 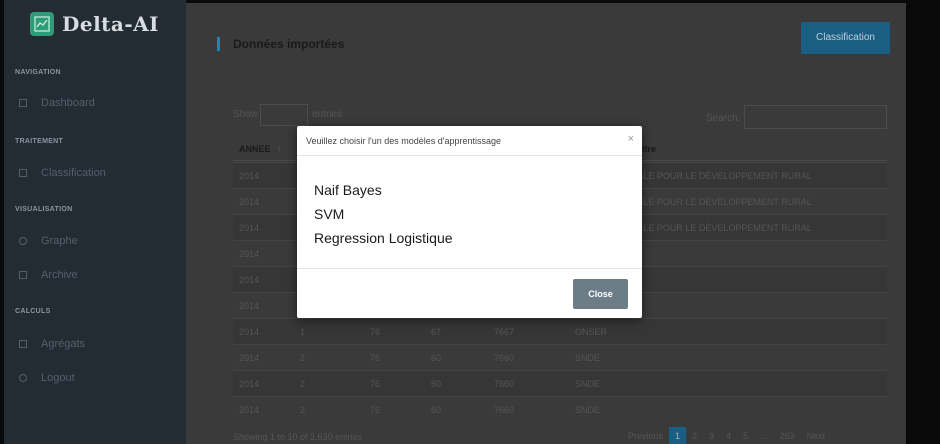 I want to click on column-header-annee: ANNEE, so click(x=255, y=149).